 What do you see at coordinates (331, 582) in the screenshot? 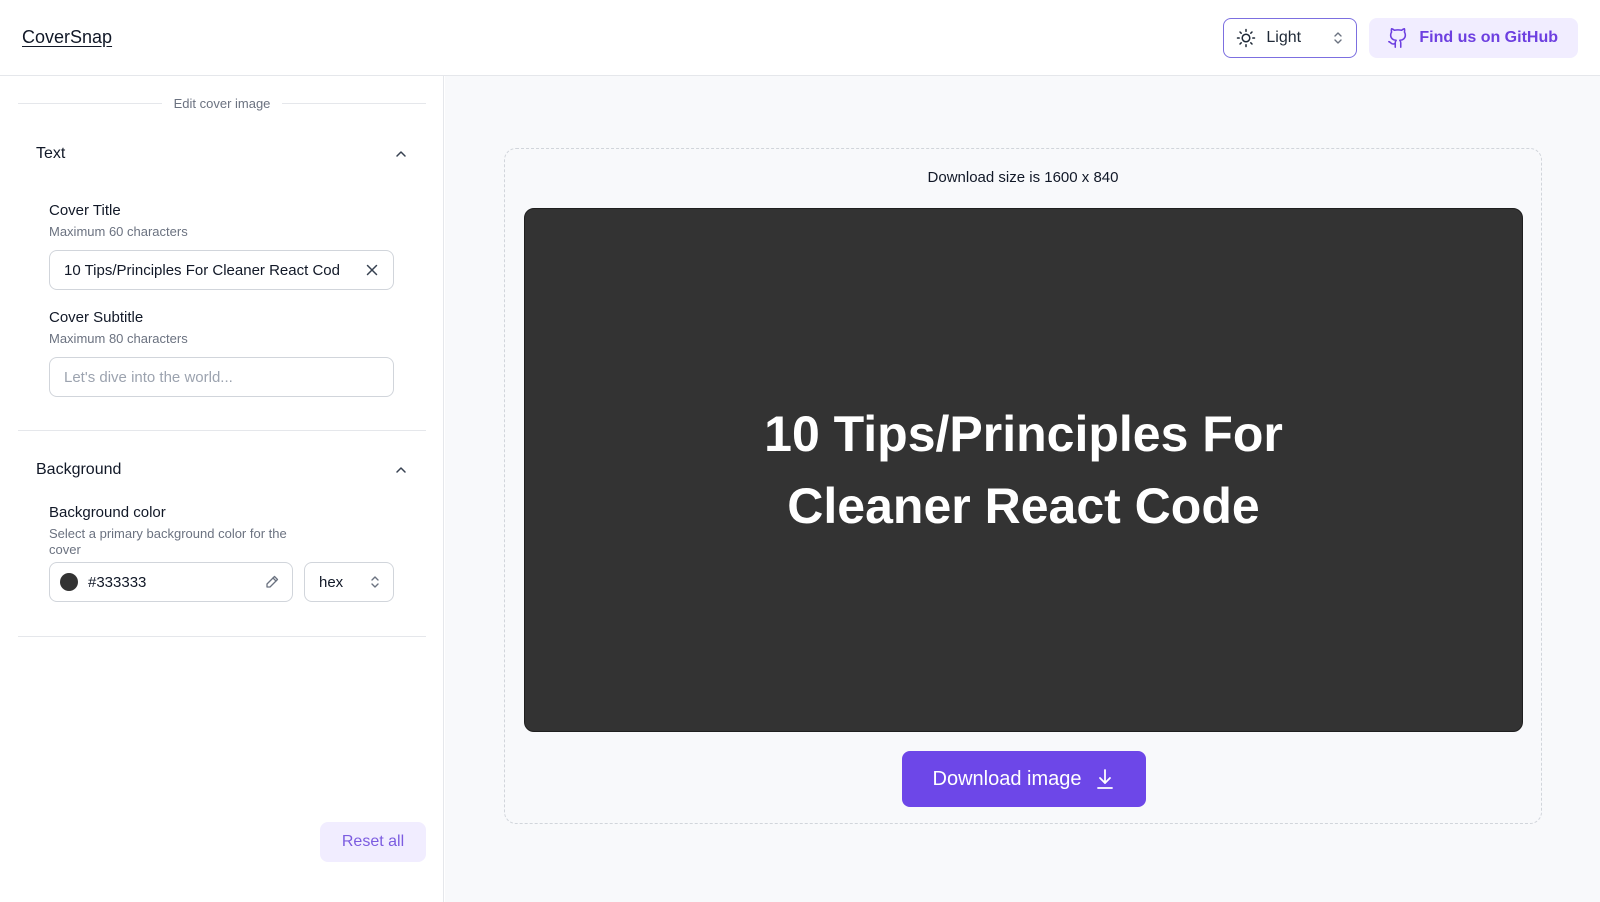
I see `color-format-value: hex` at bounding box center [331, 582].